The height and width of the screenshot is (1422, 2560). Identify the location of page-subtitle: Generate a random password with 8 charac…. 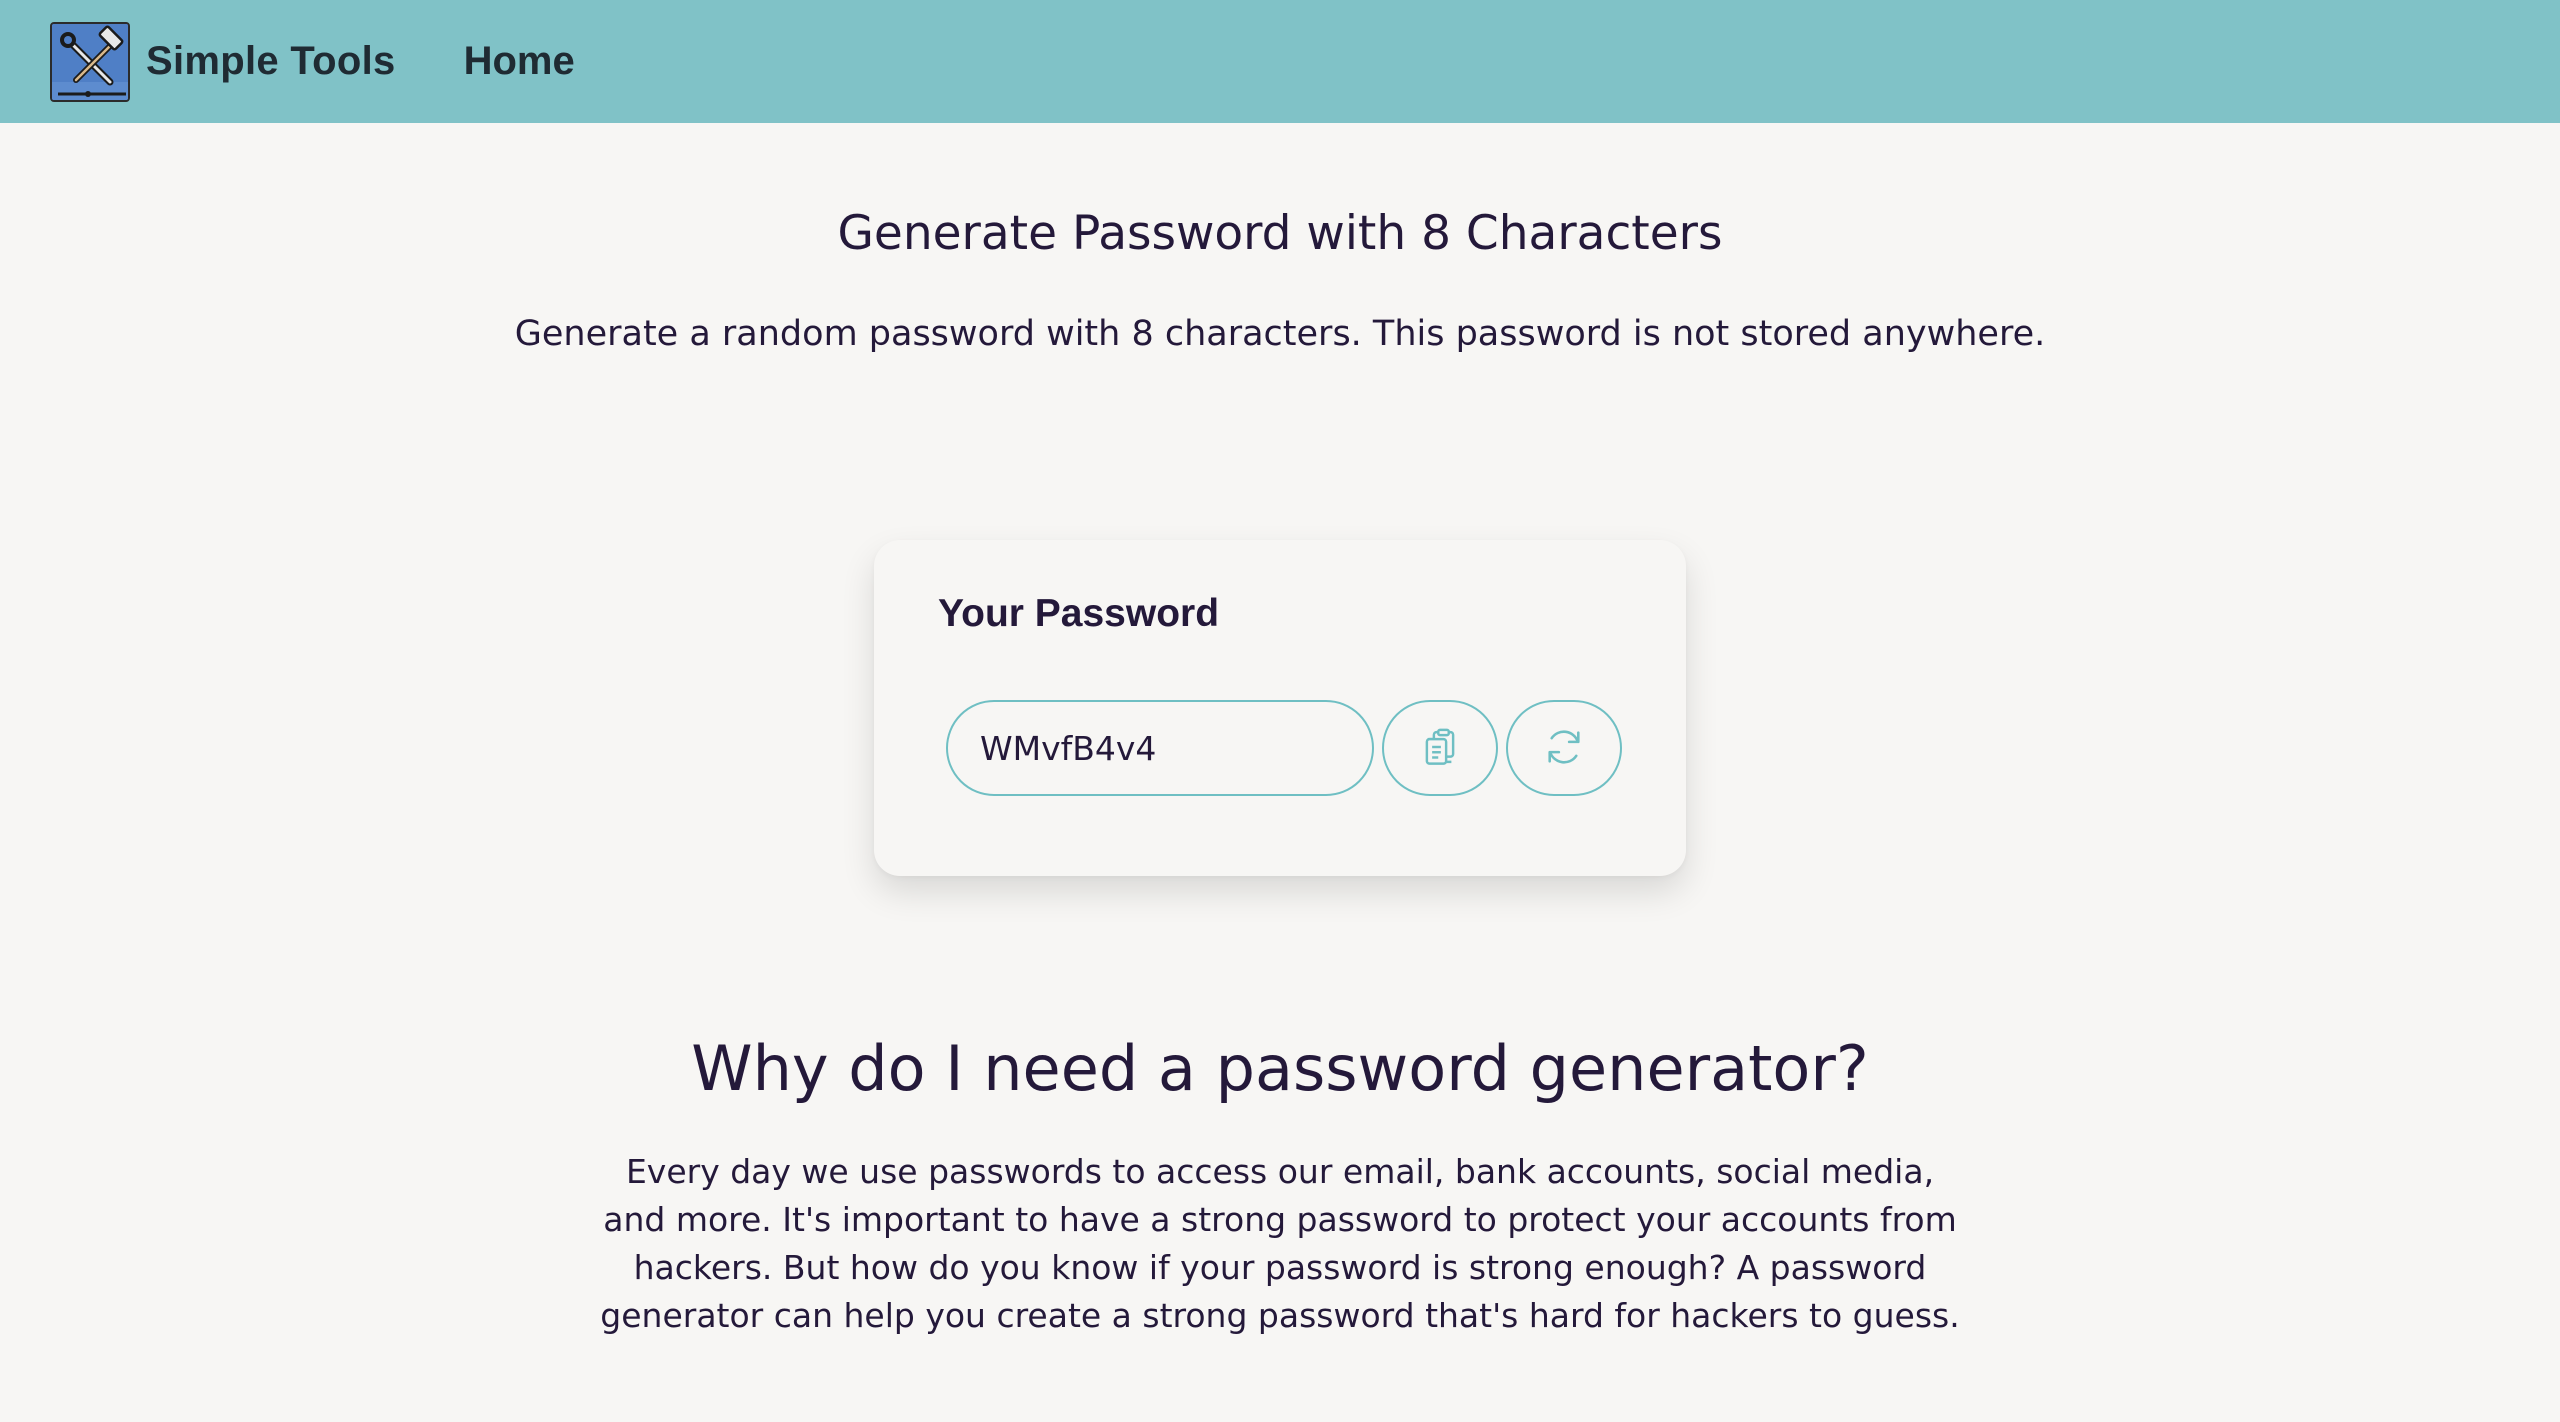
(1280, 334).